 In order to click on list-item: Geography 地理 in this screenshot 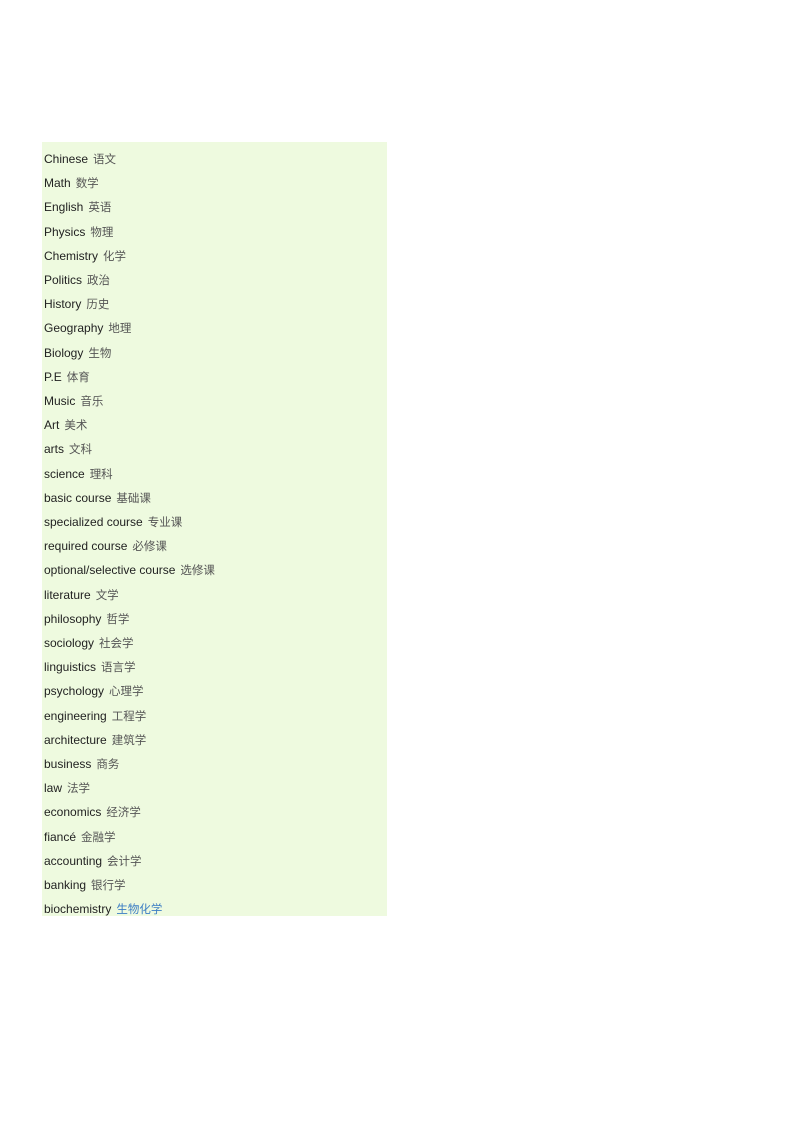, I will do `click(87, 328)`.